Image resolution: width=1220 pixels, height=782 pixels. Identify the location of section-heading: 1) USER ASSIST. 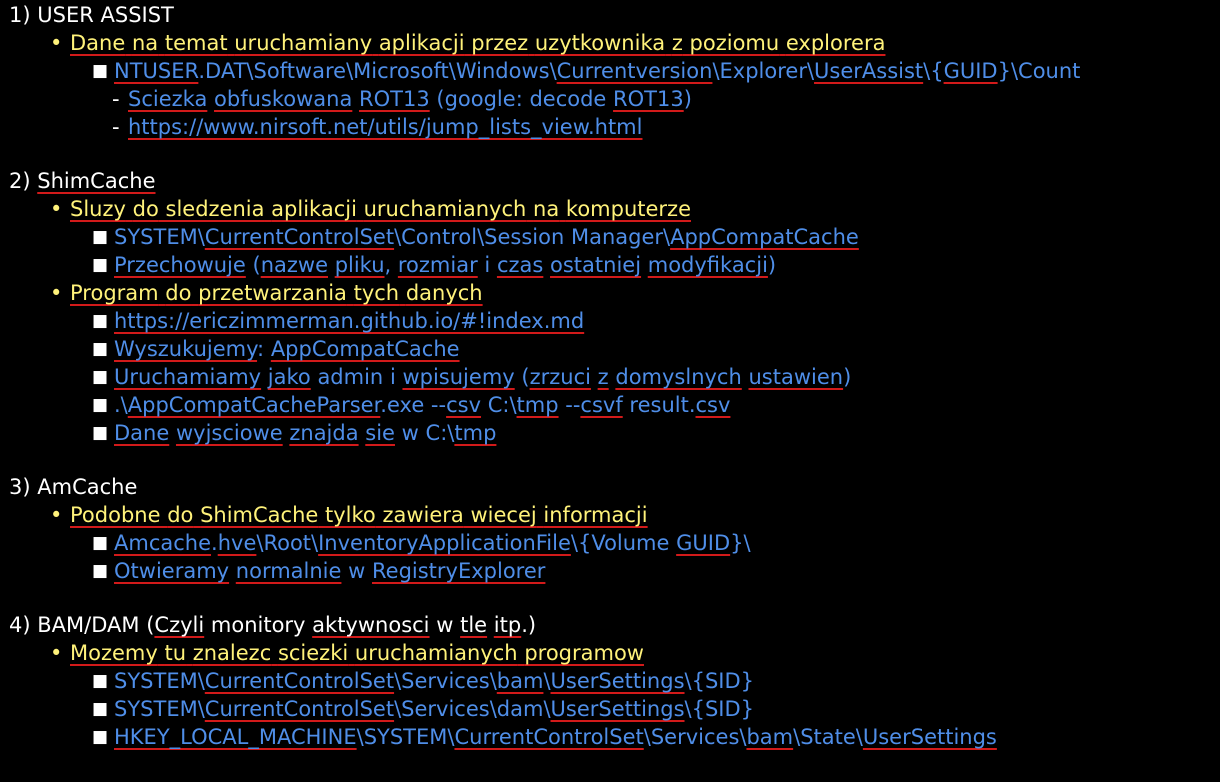
(91, 15).